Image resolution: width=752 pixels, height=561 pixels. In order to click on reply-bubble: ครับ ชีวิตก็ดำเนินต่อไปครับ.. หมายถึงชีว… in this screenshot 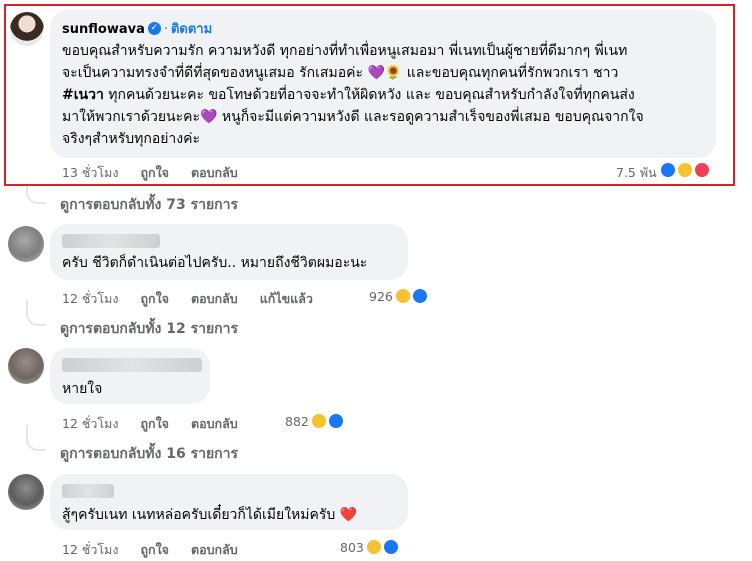, I will do `click(229, 252)`.